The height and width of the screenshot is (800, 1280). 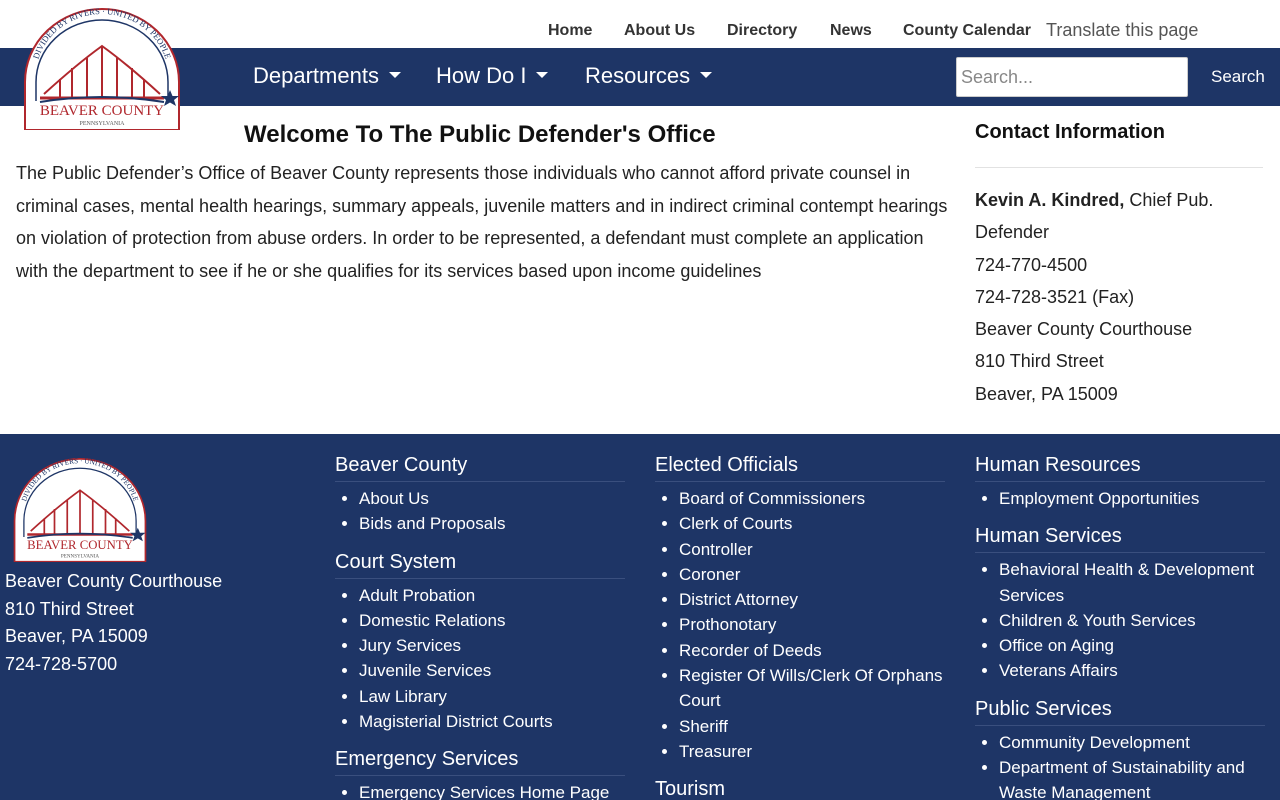 What do you see at coordinates (80, 545) in the screenshot?
I see `footer-logo-name-text: BEAVER COUNTY` at bounding box center [80, 545].